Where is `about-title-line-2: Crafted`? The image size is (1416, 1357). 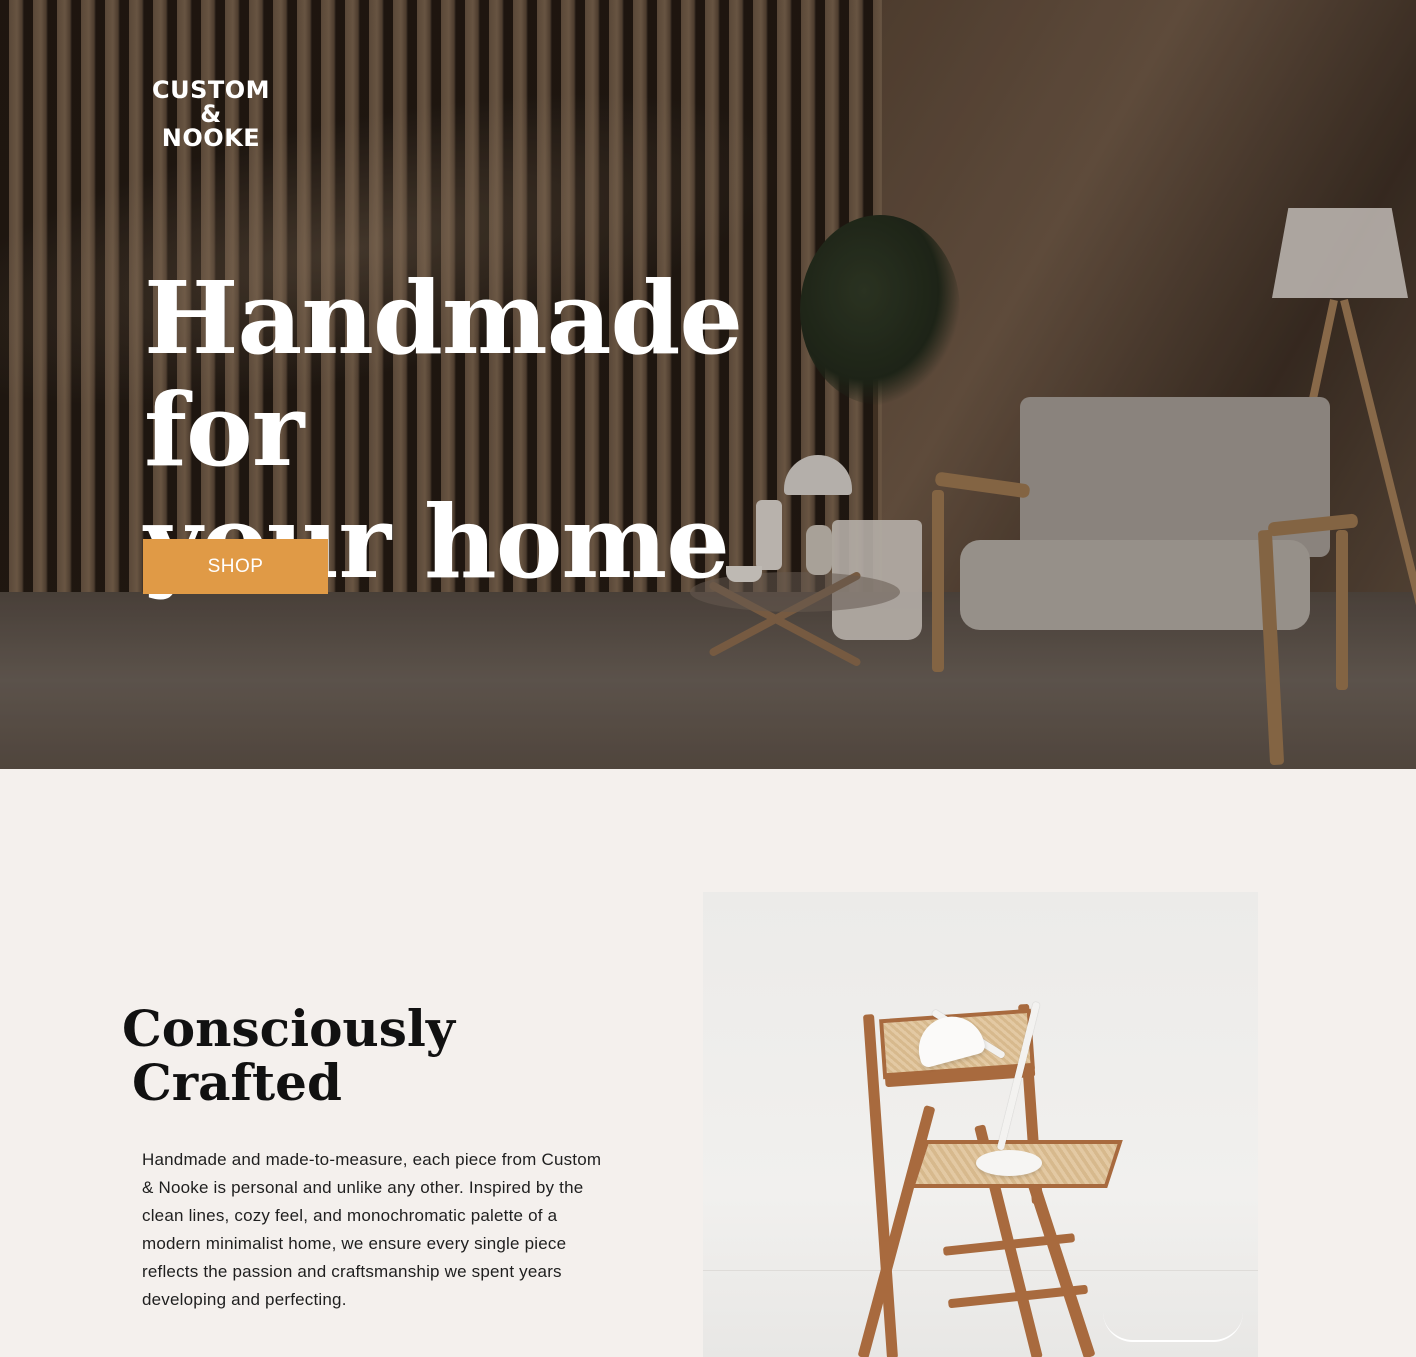 about-title-line-2: Crafted is located at coordinates (237, 1082).